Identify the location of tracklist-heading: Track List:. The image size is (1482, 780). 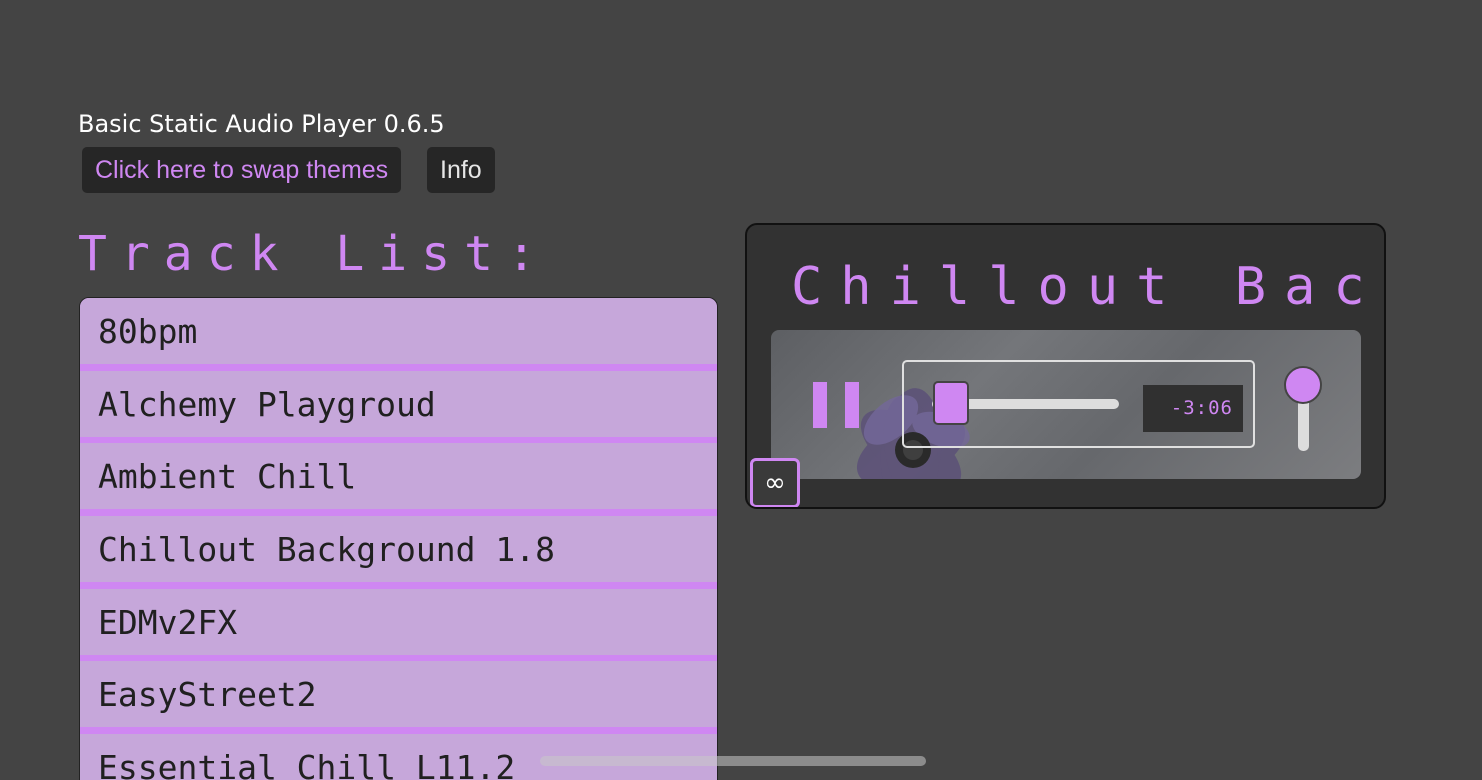
(314, 254).